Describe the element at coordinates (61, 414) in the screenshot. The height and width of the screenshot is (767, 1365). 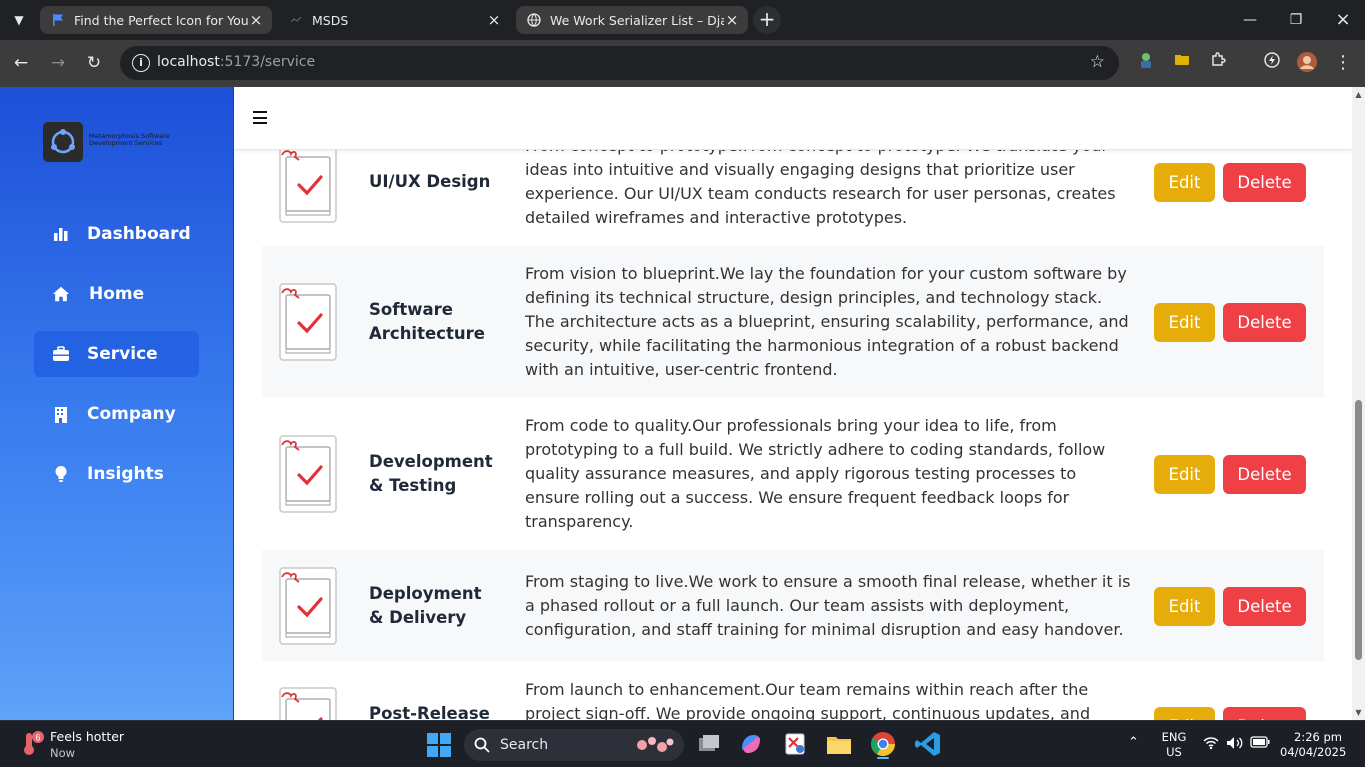
I see `building-icon` at that location.